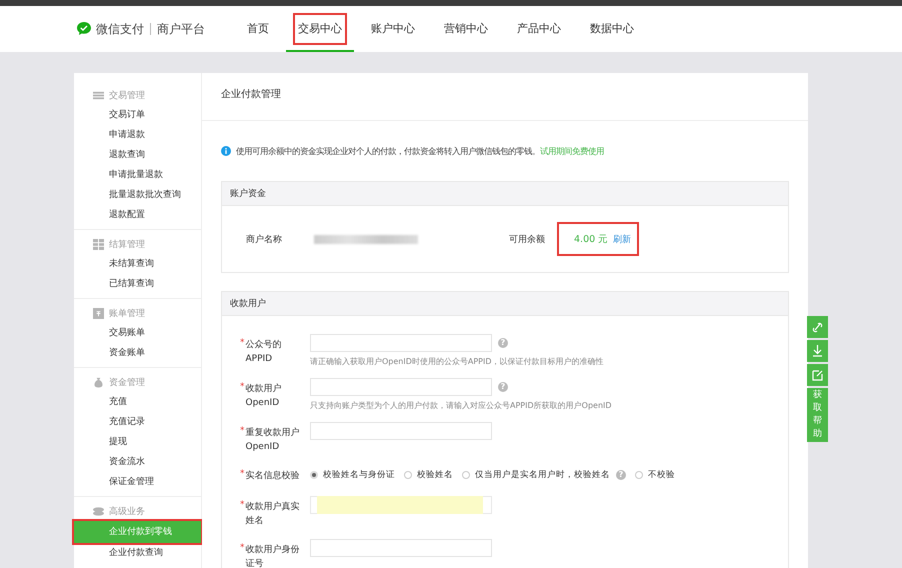  What do you see at coordinates (120, 29) in the screenshot?
I see `logo-text: 微信支付` at bounding box center [120, 29].